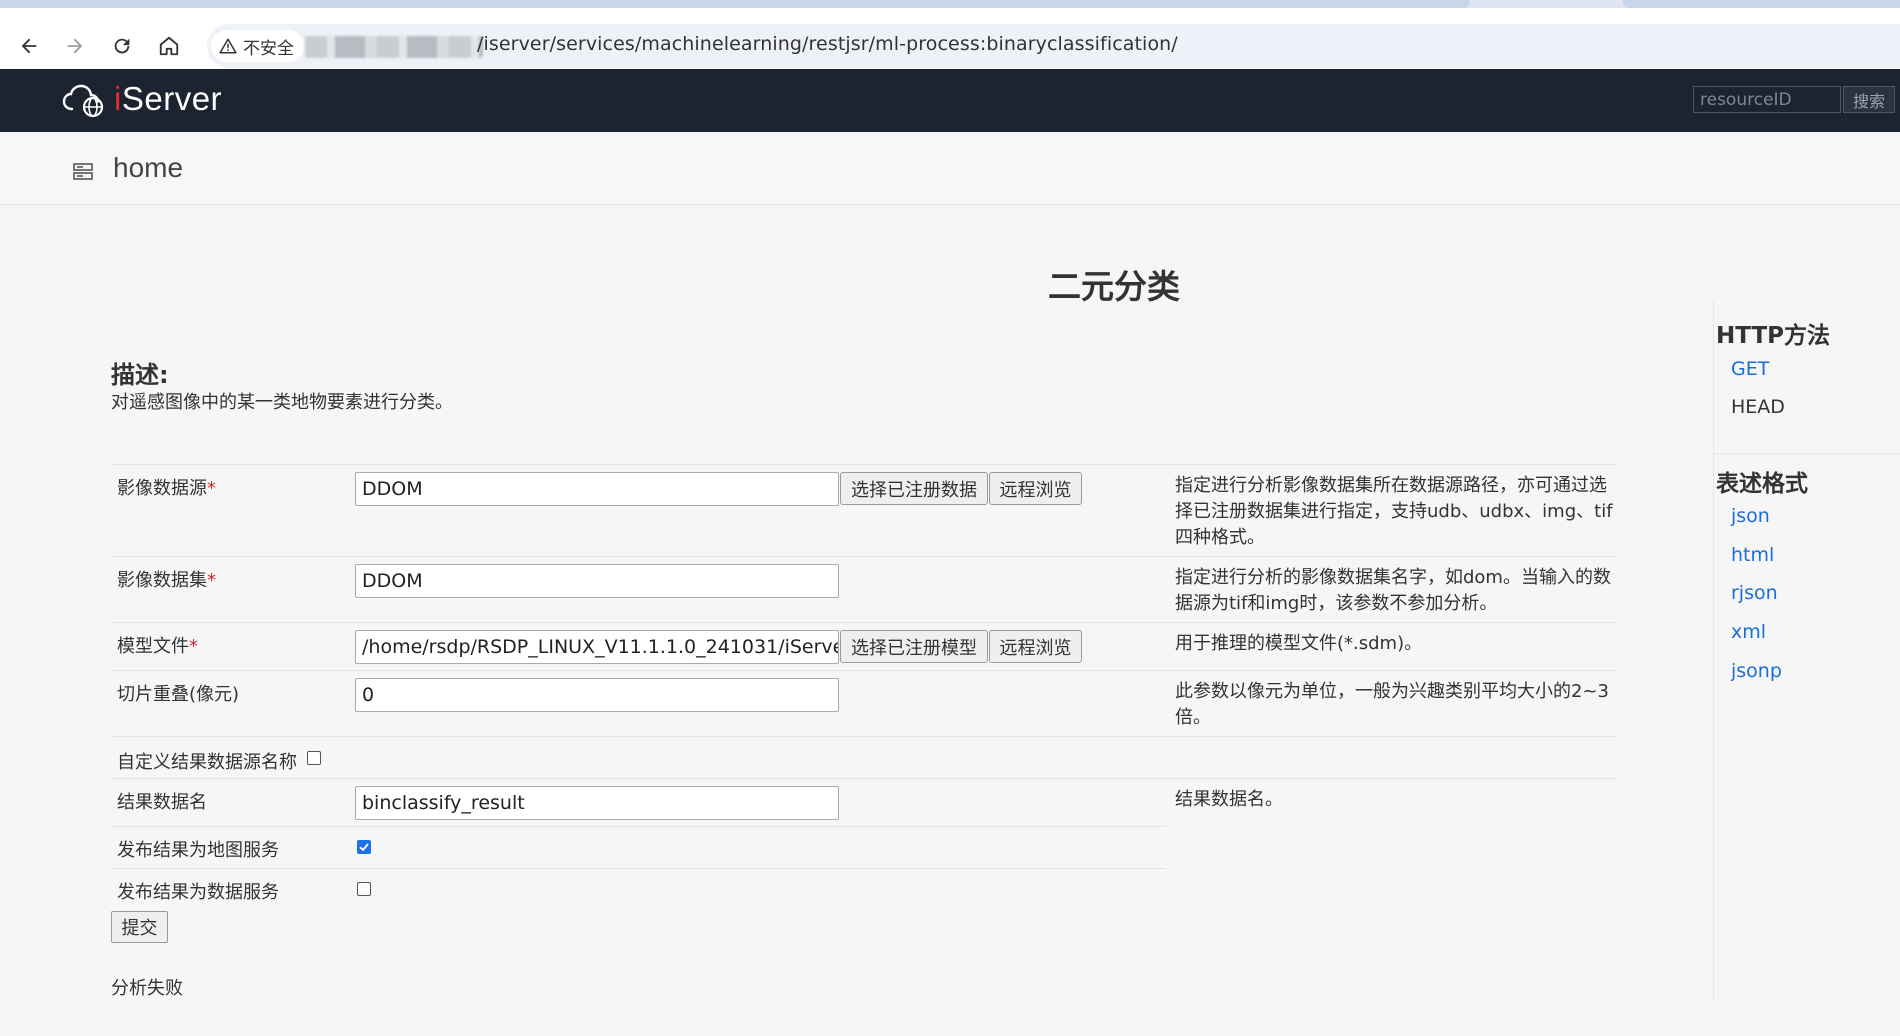 The image size is (1900, 1036). What do you see at coordinates (1767, 99) in the screenshot?
I see `resource-id-search-input` at bounding box center [1767, 99].